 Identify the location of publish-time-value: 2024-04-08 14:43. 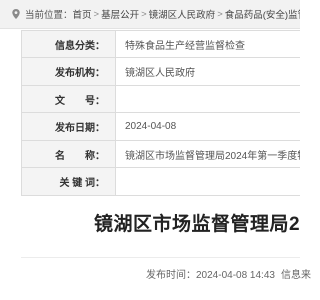
(235, 275).